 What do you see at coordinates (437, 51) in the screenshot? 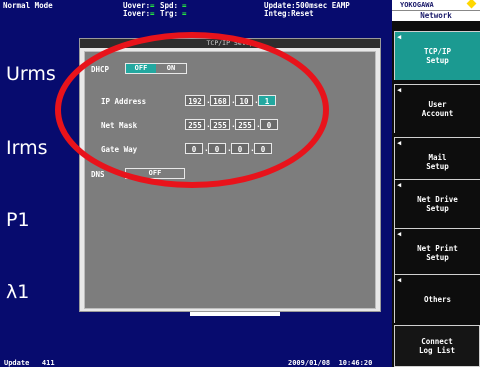
I see `softkey-label: TCP/IP` at bounding box center [437, 51].